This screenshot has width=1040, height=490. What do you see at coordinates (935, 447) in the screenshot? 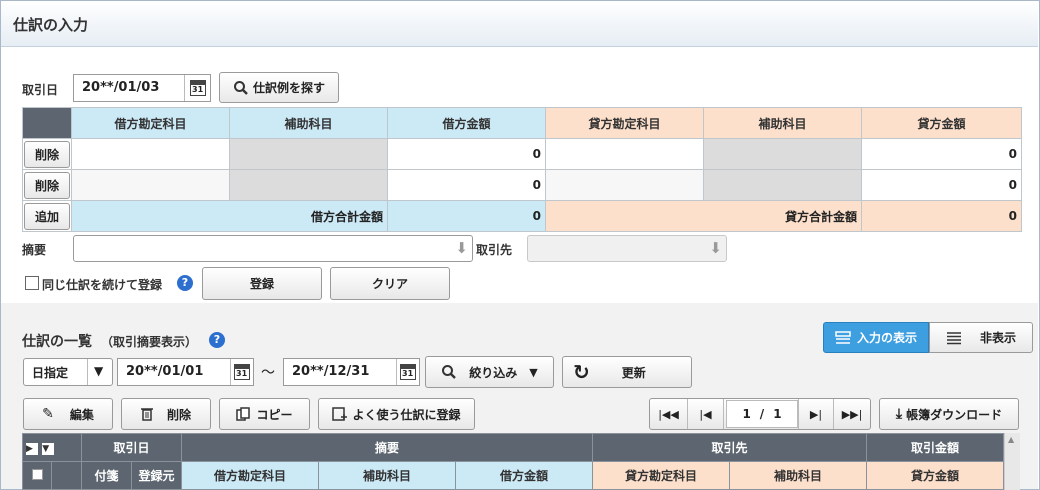
I see `col-amount: 取引金額` at bounding box center [935, 447].